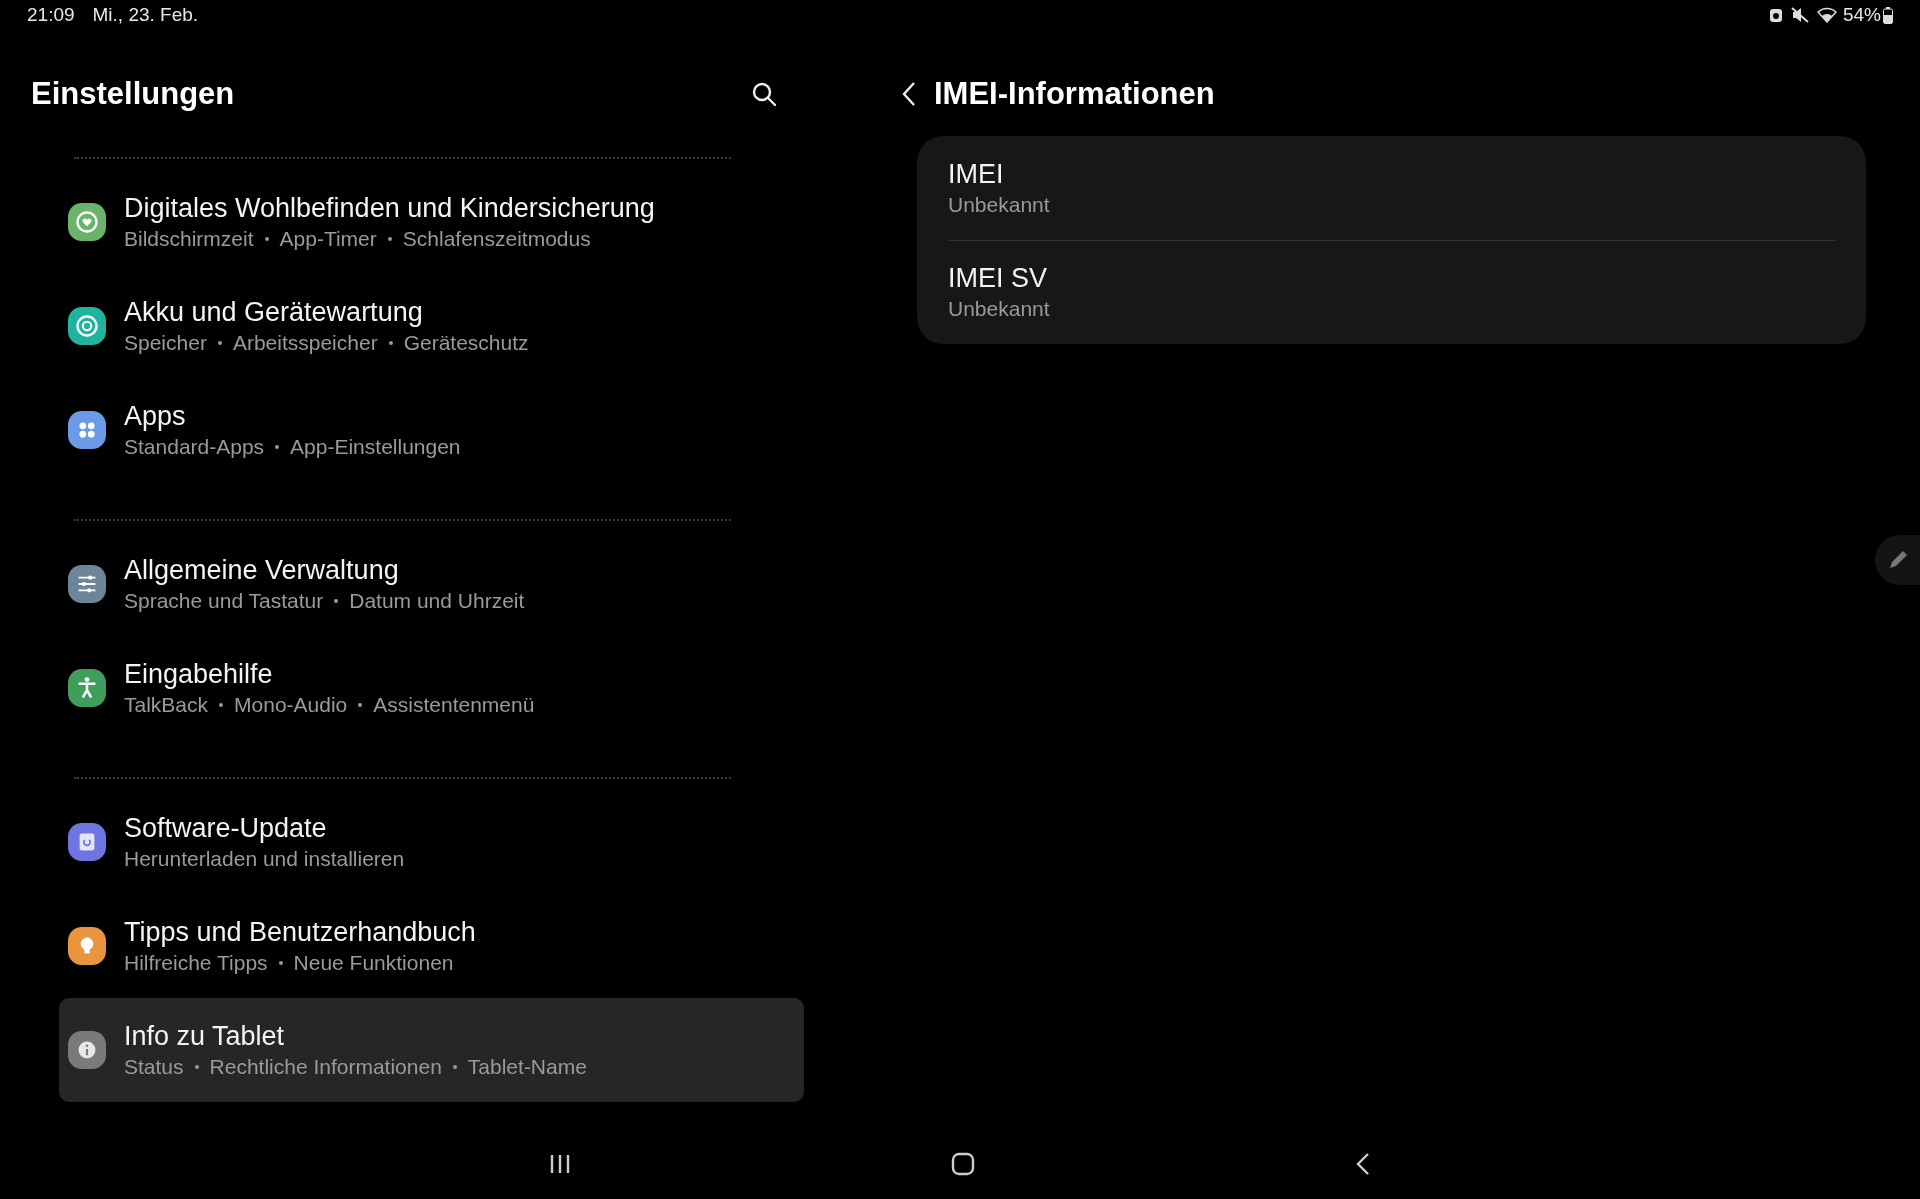 The width and height of the screenshot is (1920, 1199). What do you see at coordinates (560, 1163) in the screenshot?
I see `recent-apps-icon` at bounding box center [560, 1163].